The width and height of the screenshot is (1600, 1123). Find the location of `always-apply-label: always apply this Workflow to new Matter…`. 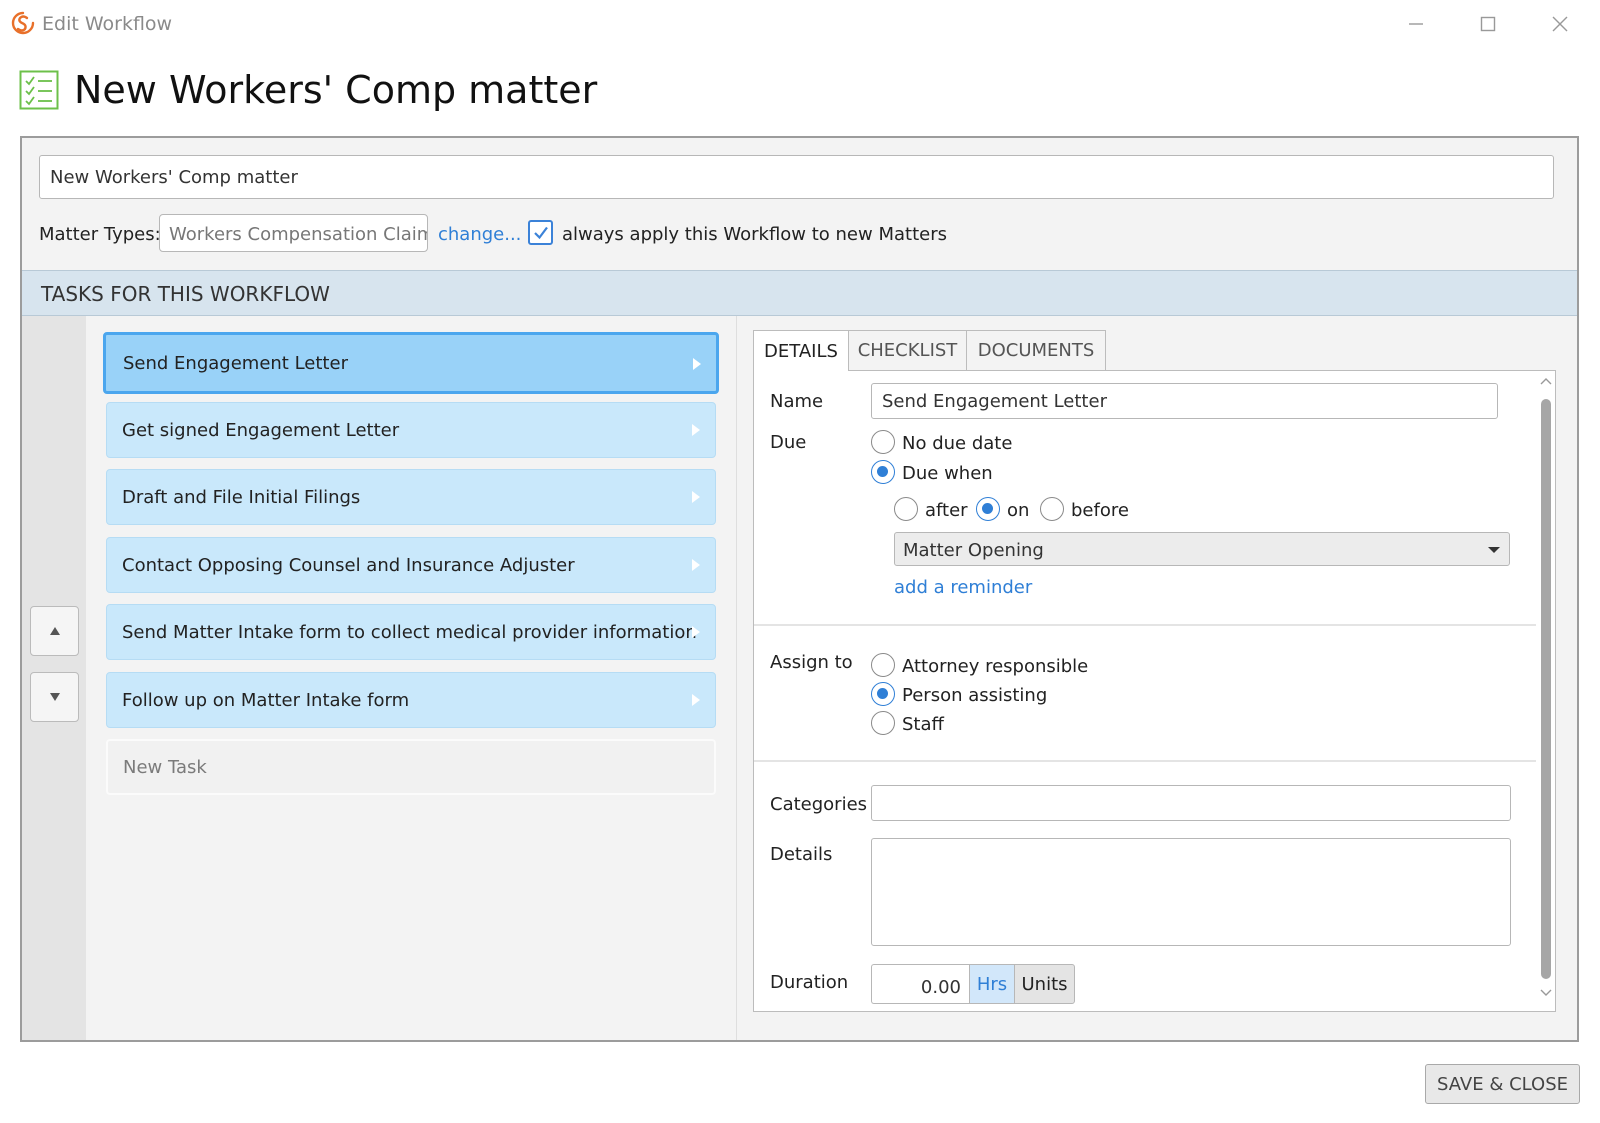

always-apply-label: always apply this Workflow to new Matter… is located at coordinates (754, 234).